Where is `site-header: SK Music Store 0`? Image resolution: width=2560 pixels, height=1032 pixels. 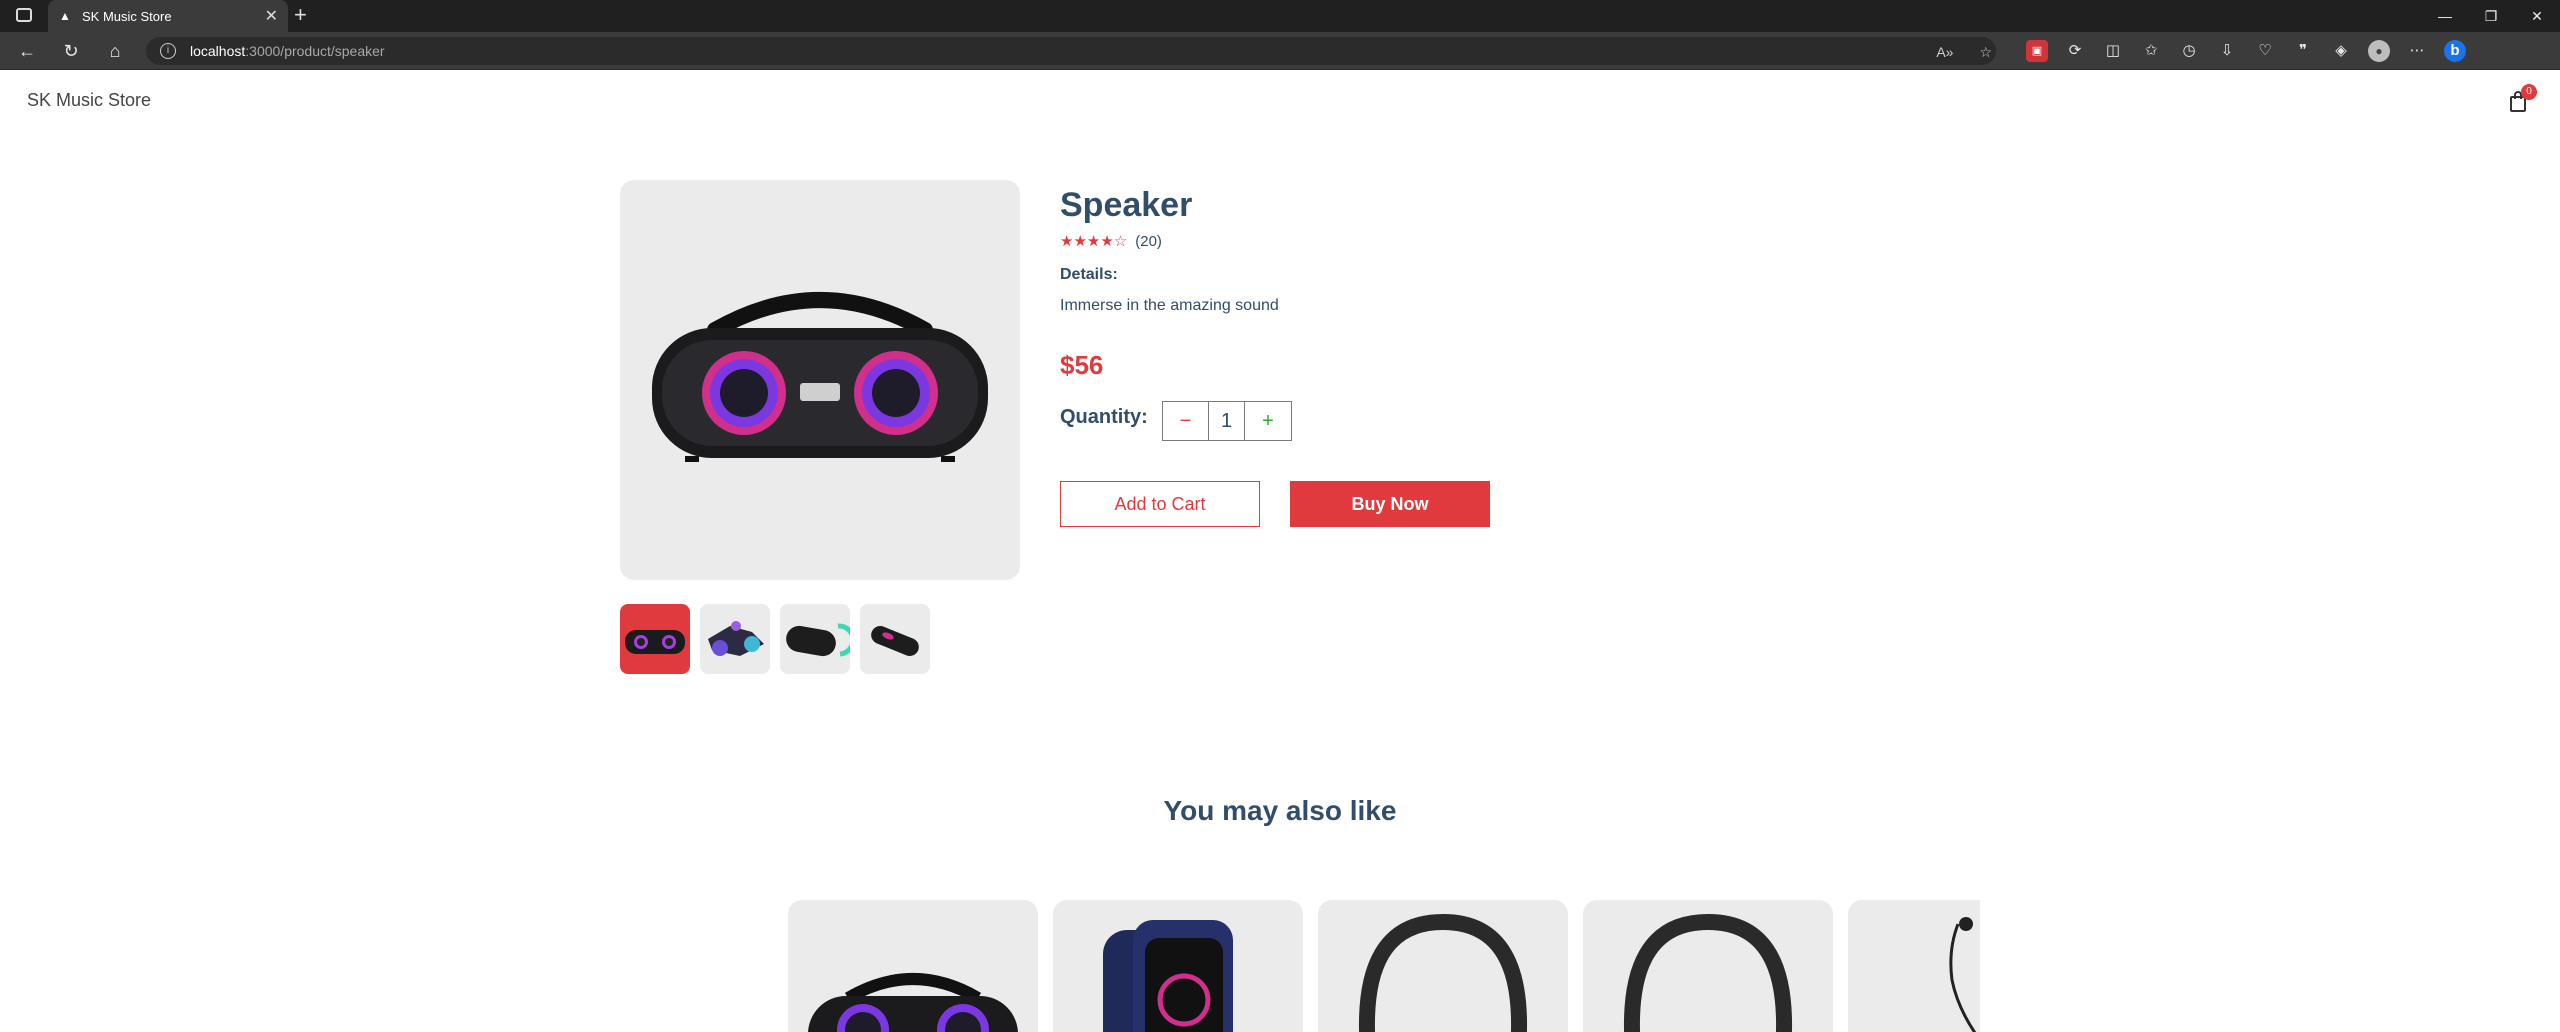 site-header: SK Music Store 0 is located at coordinates (1280, 100).